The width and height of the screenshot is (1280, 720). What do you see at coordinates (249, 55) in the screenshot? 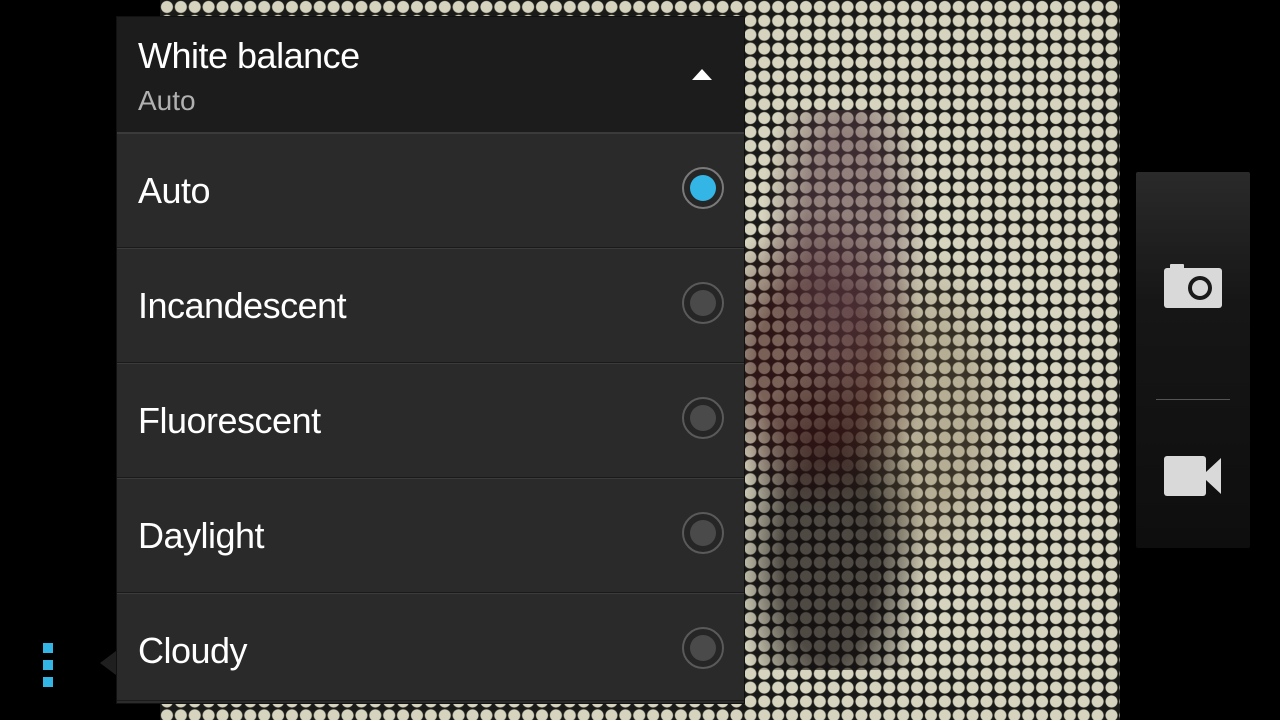
I see `popup-title: White balance` at bounding box center [249, 55].